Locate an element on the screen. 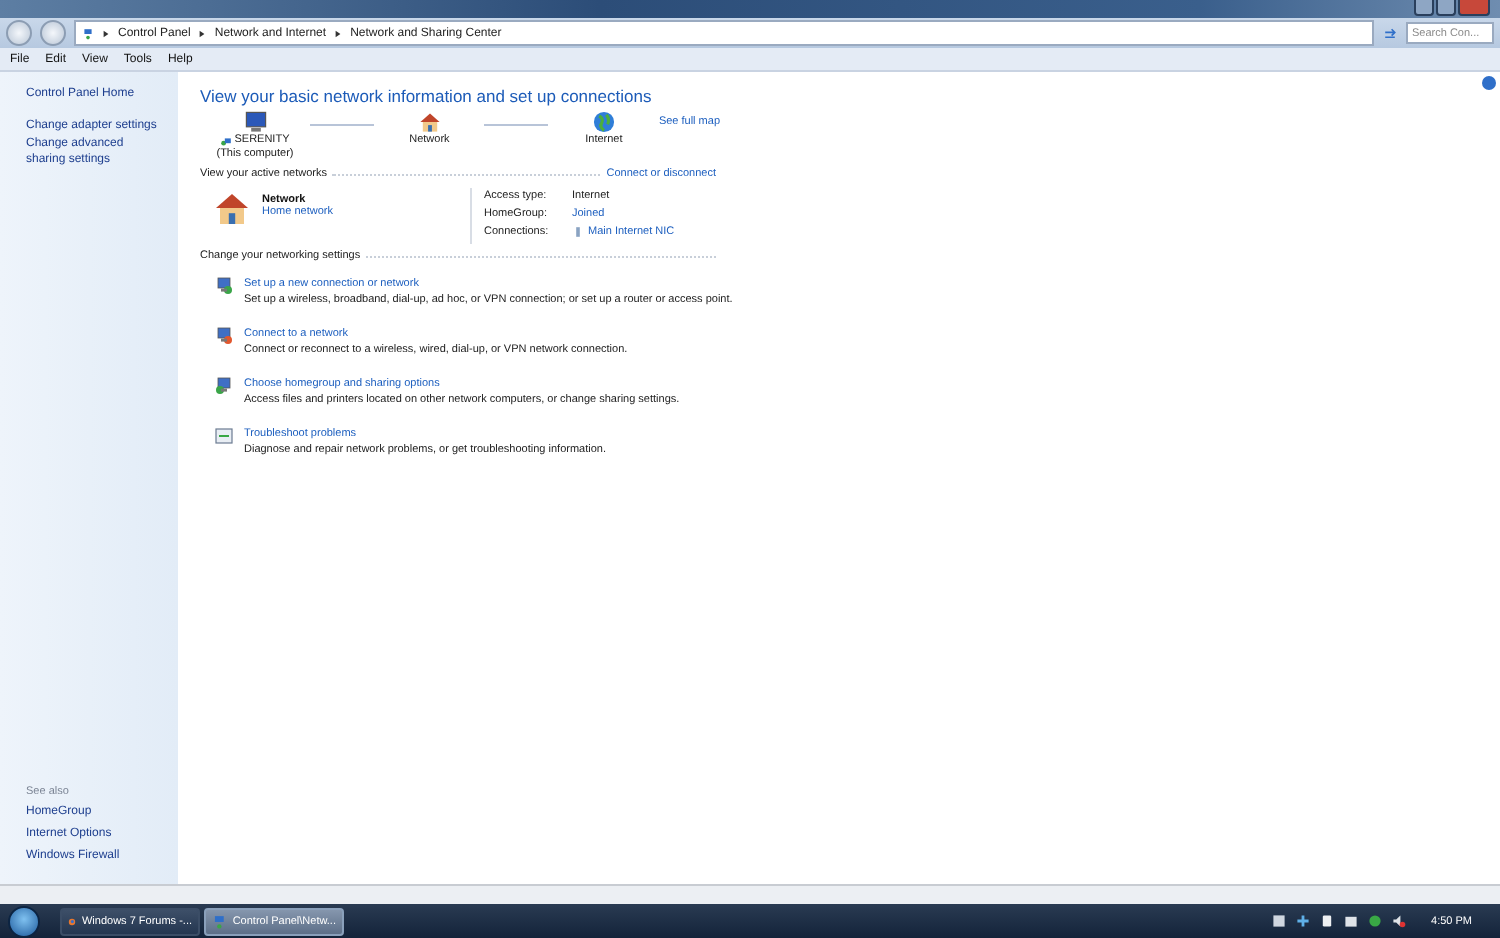 Image resolution: width=1500 pixels, height=938 pixels. close-button is located at coordinates (1474, 8).